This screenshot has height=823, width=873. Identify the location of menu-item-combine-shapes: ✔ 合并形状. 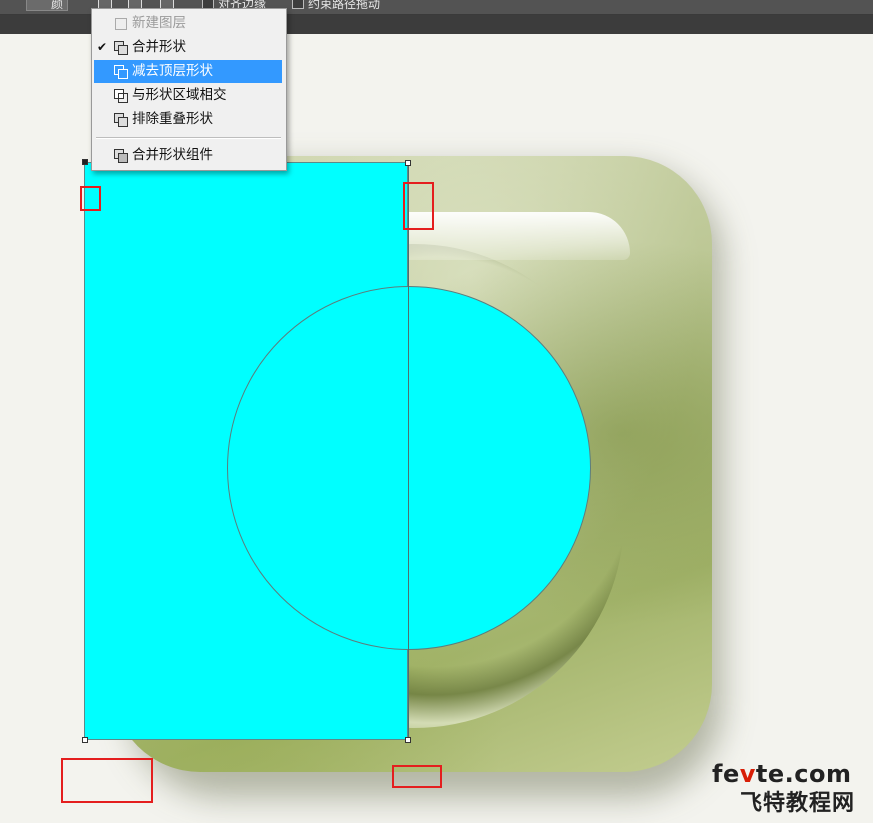
(188, 47).